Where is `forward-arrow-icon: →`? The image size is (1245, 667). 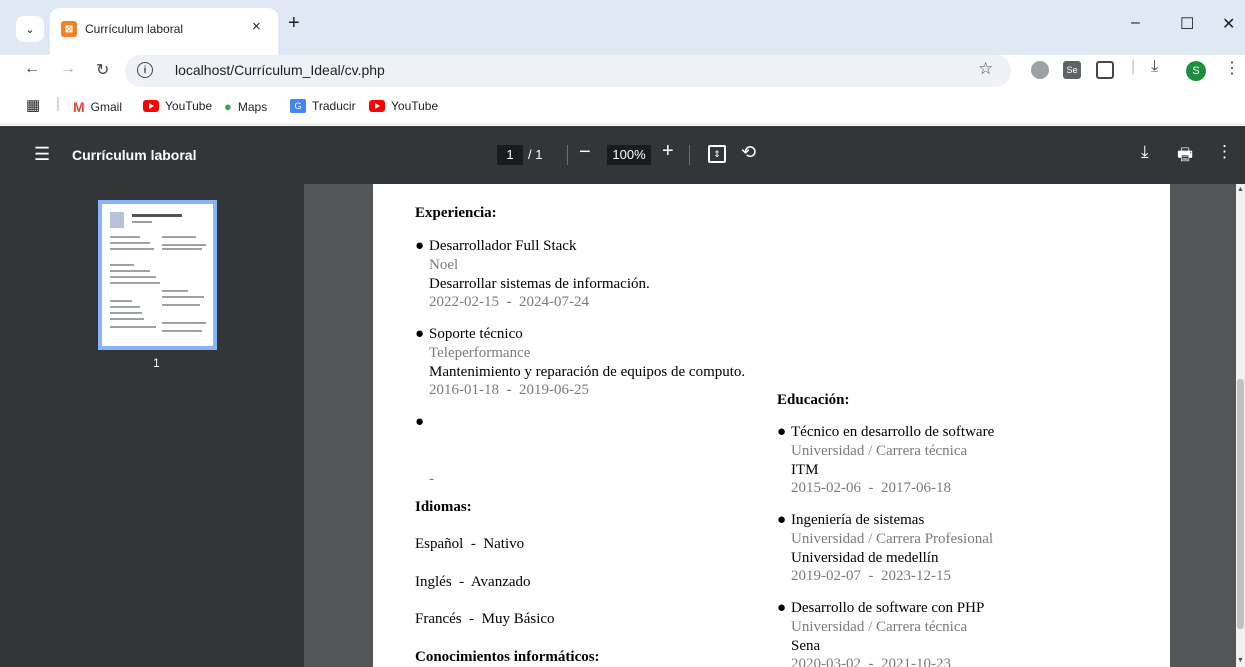
forward-arrow-icon: → is located at coordinates (68, 69).